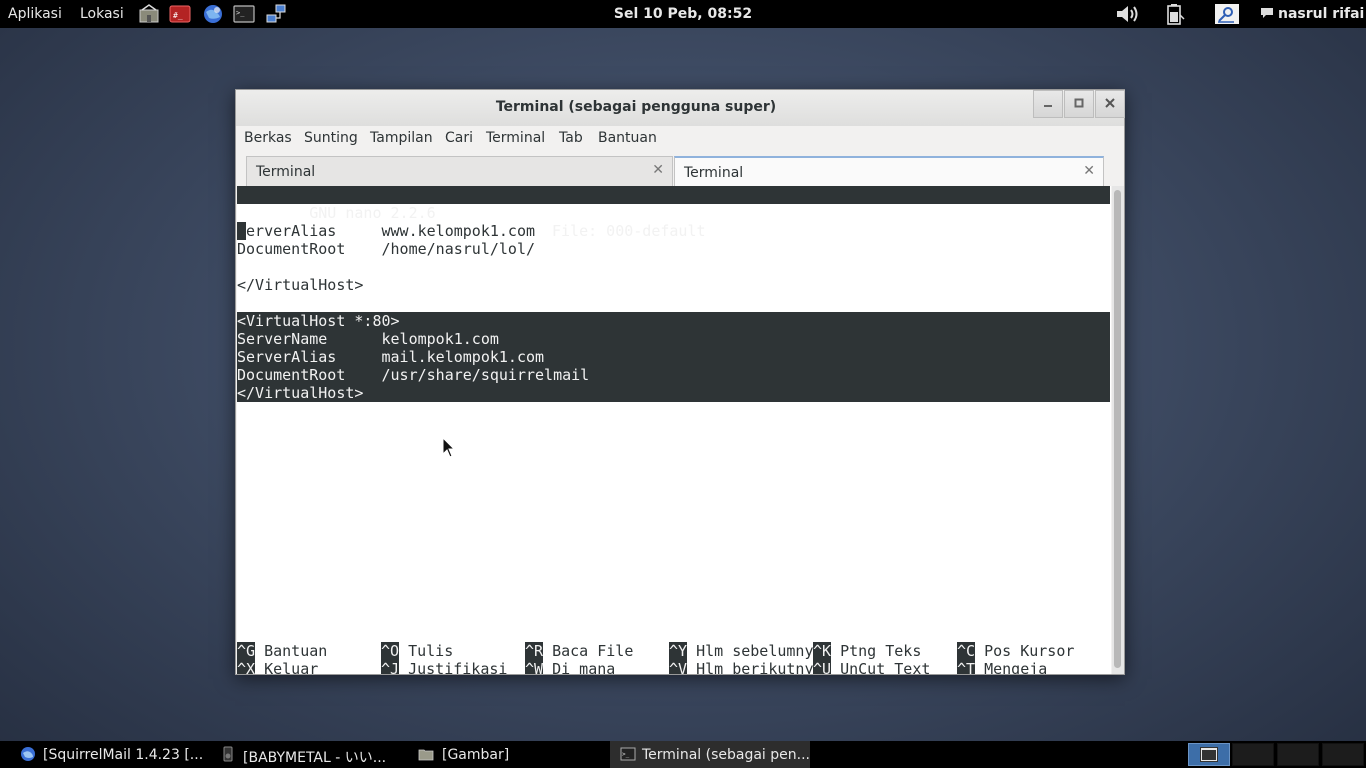 The width and height of the screenshot is (1366, 768). Describe the element at coordinates (180, 14) in the screenshot. I see `terminal-red-icon: #_` at that location.